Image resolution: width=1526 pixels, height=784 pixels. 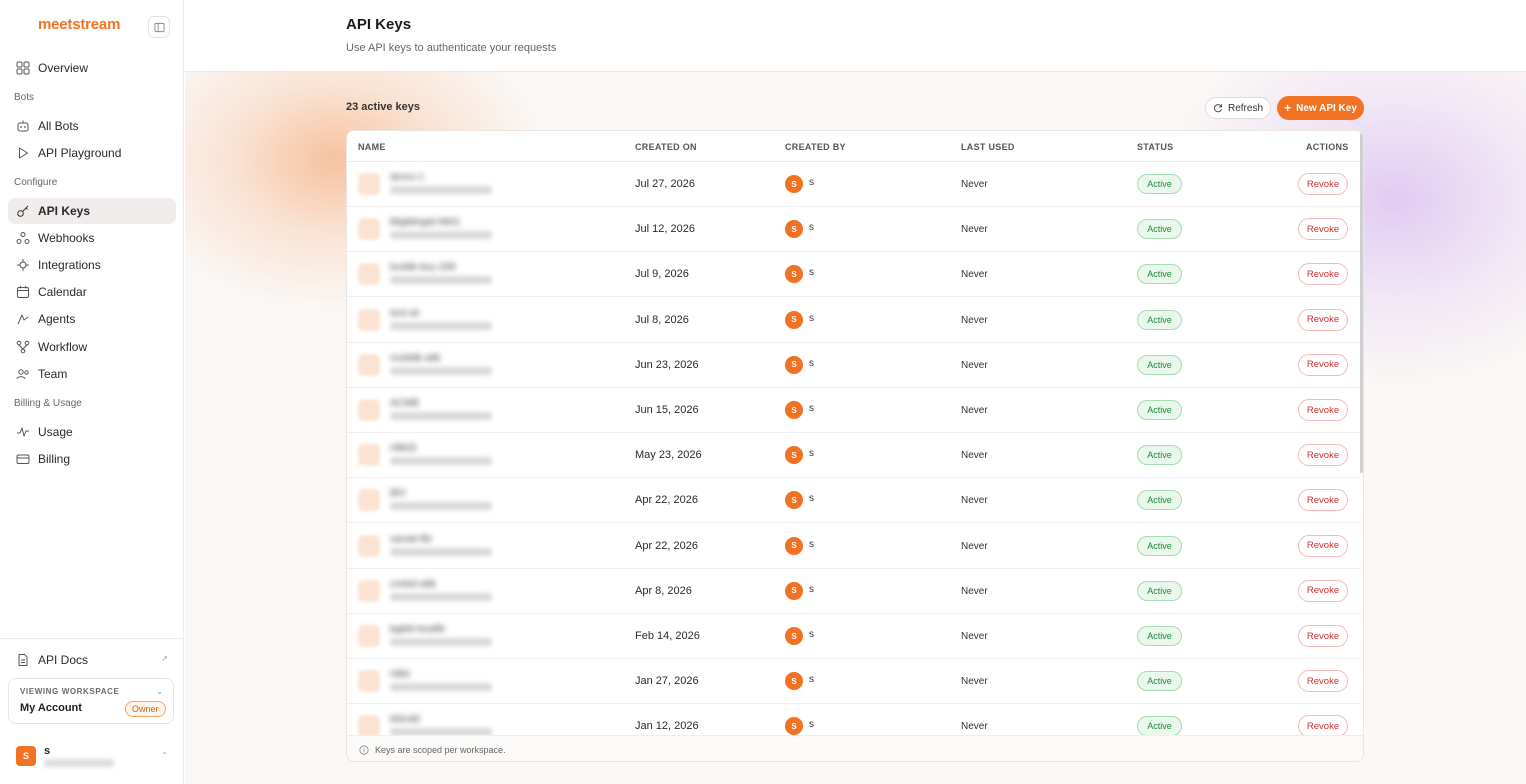 I want to click on column-header-created-on: CREATED ON, so click(x=666, y=147).